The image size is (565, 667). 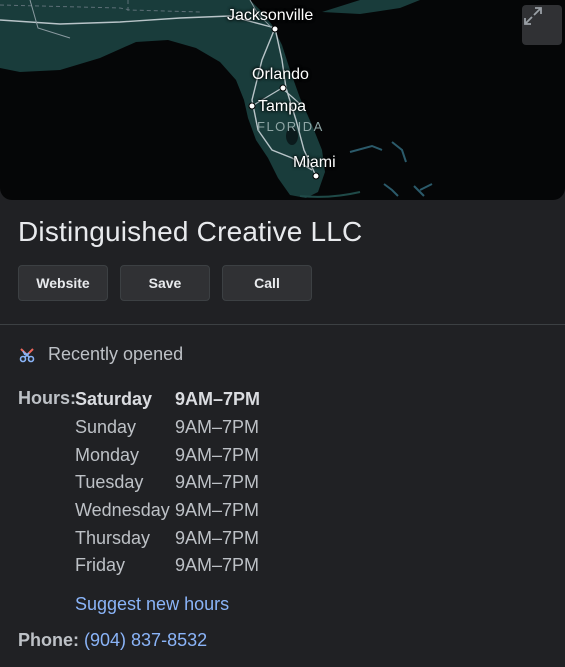 I want to click on website-button: Website, so click(x=63, y=283).